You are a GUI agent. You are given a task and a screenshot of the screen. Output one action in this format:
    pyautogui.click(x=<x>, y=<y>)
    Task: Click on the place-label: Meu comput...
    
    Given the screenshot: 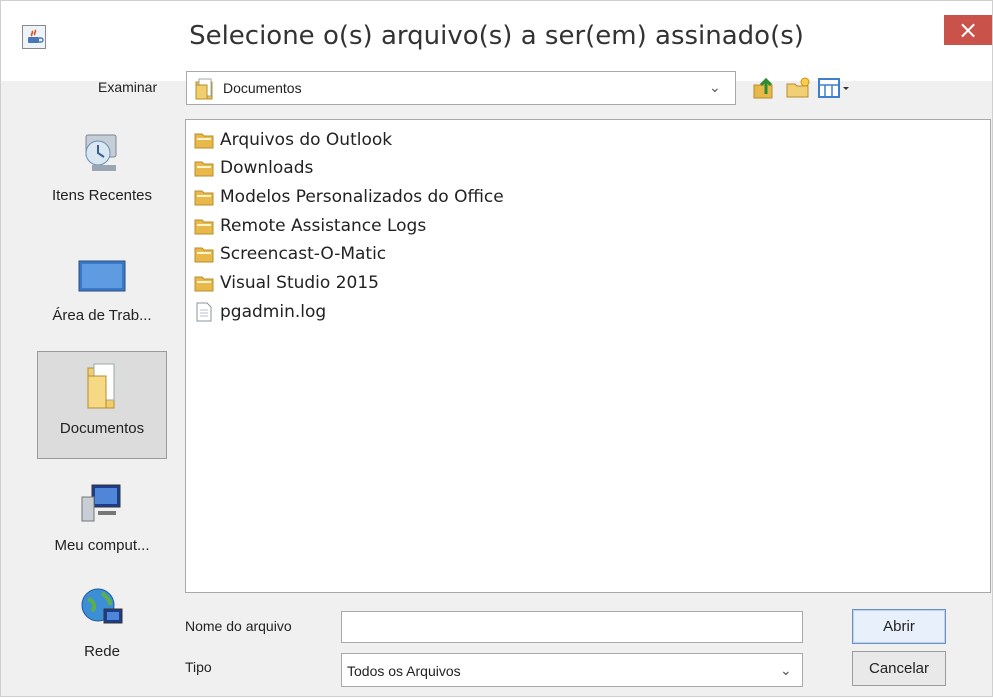 What is the action you would take?
    pyautogui.click(x=102, y=545)
    